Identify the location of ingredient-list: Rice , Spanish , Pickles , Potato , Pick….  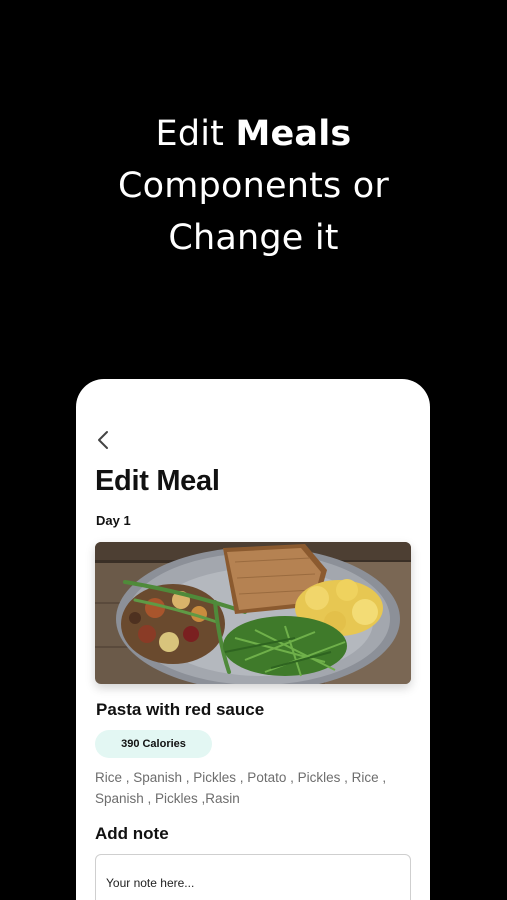
(241, 788).